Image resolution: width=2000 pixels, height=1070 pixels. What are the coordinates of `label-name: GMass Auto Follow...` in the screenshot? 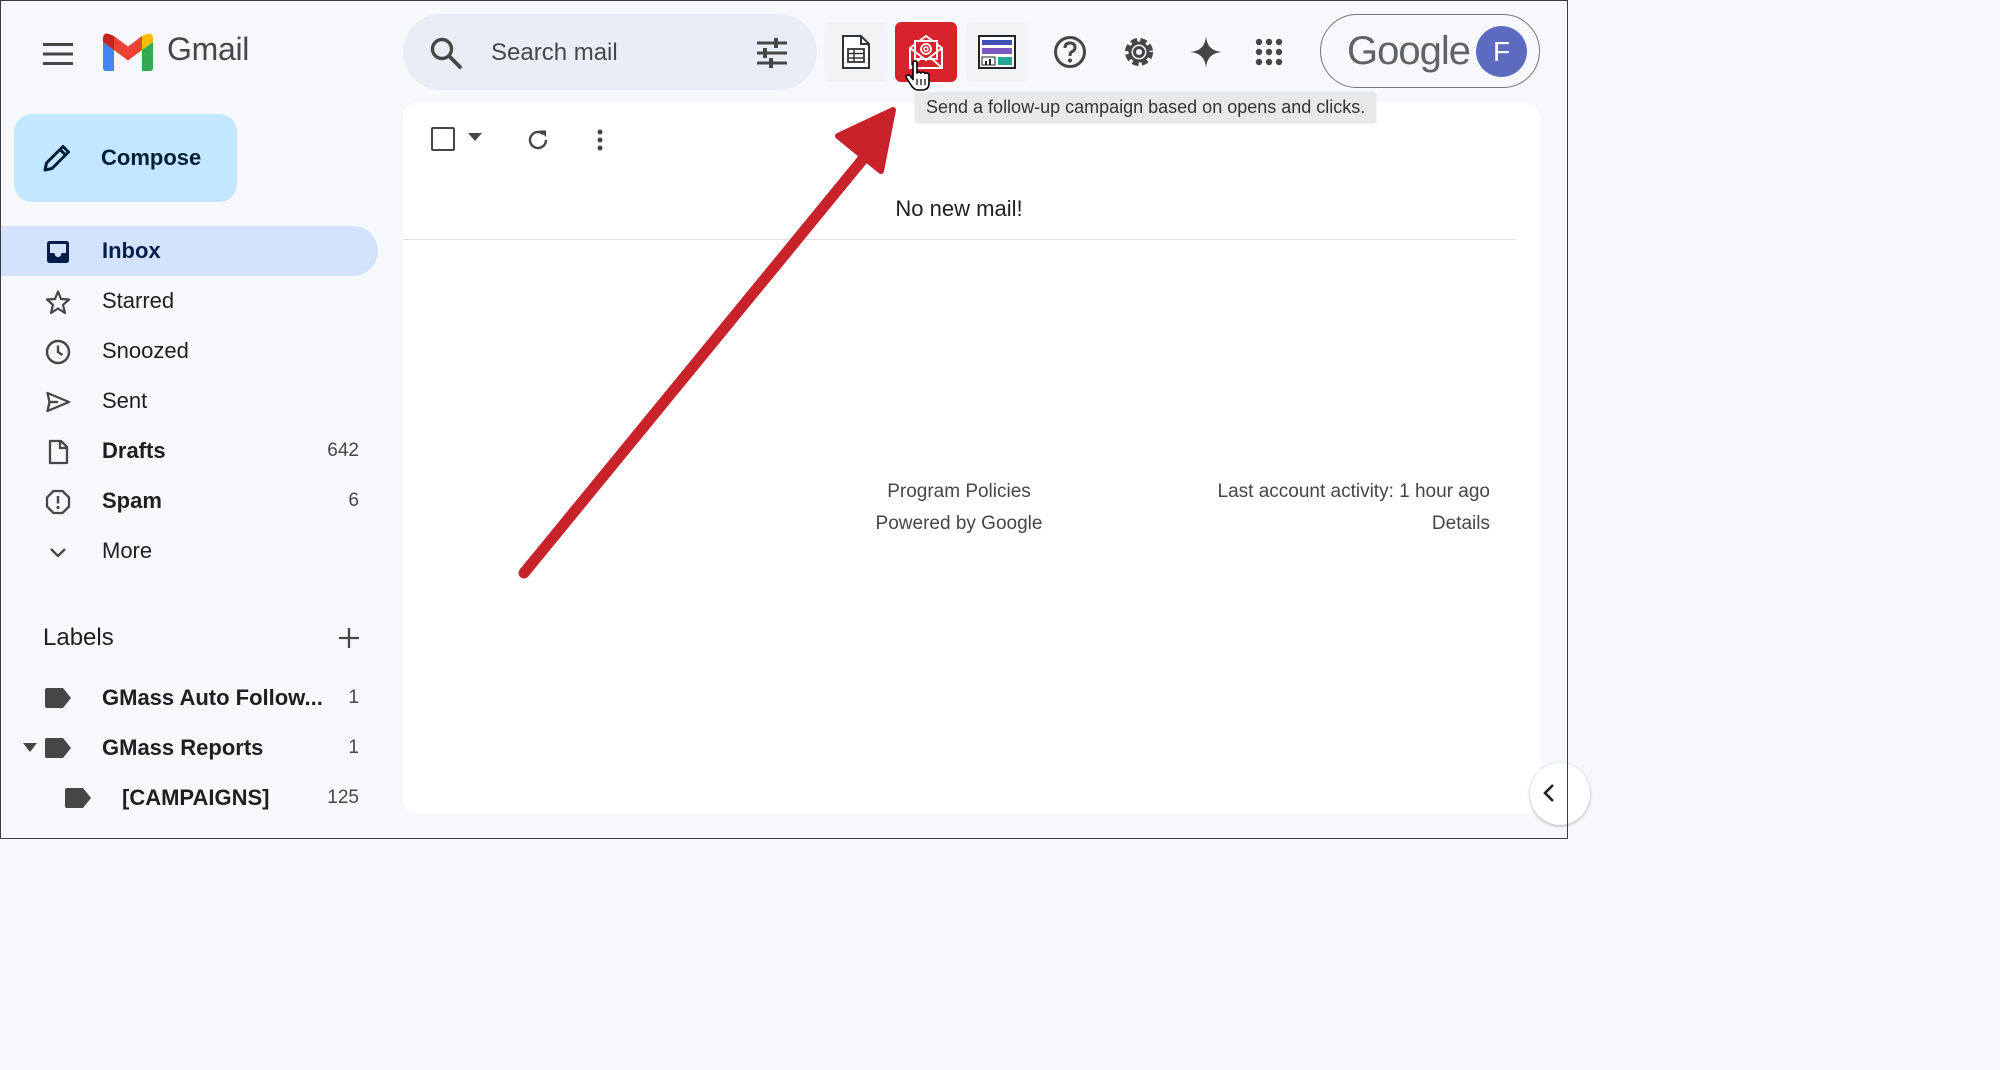 It's located at (212, 697).